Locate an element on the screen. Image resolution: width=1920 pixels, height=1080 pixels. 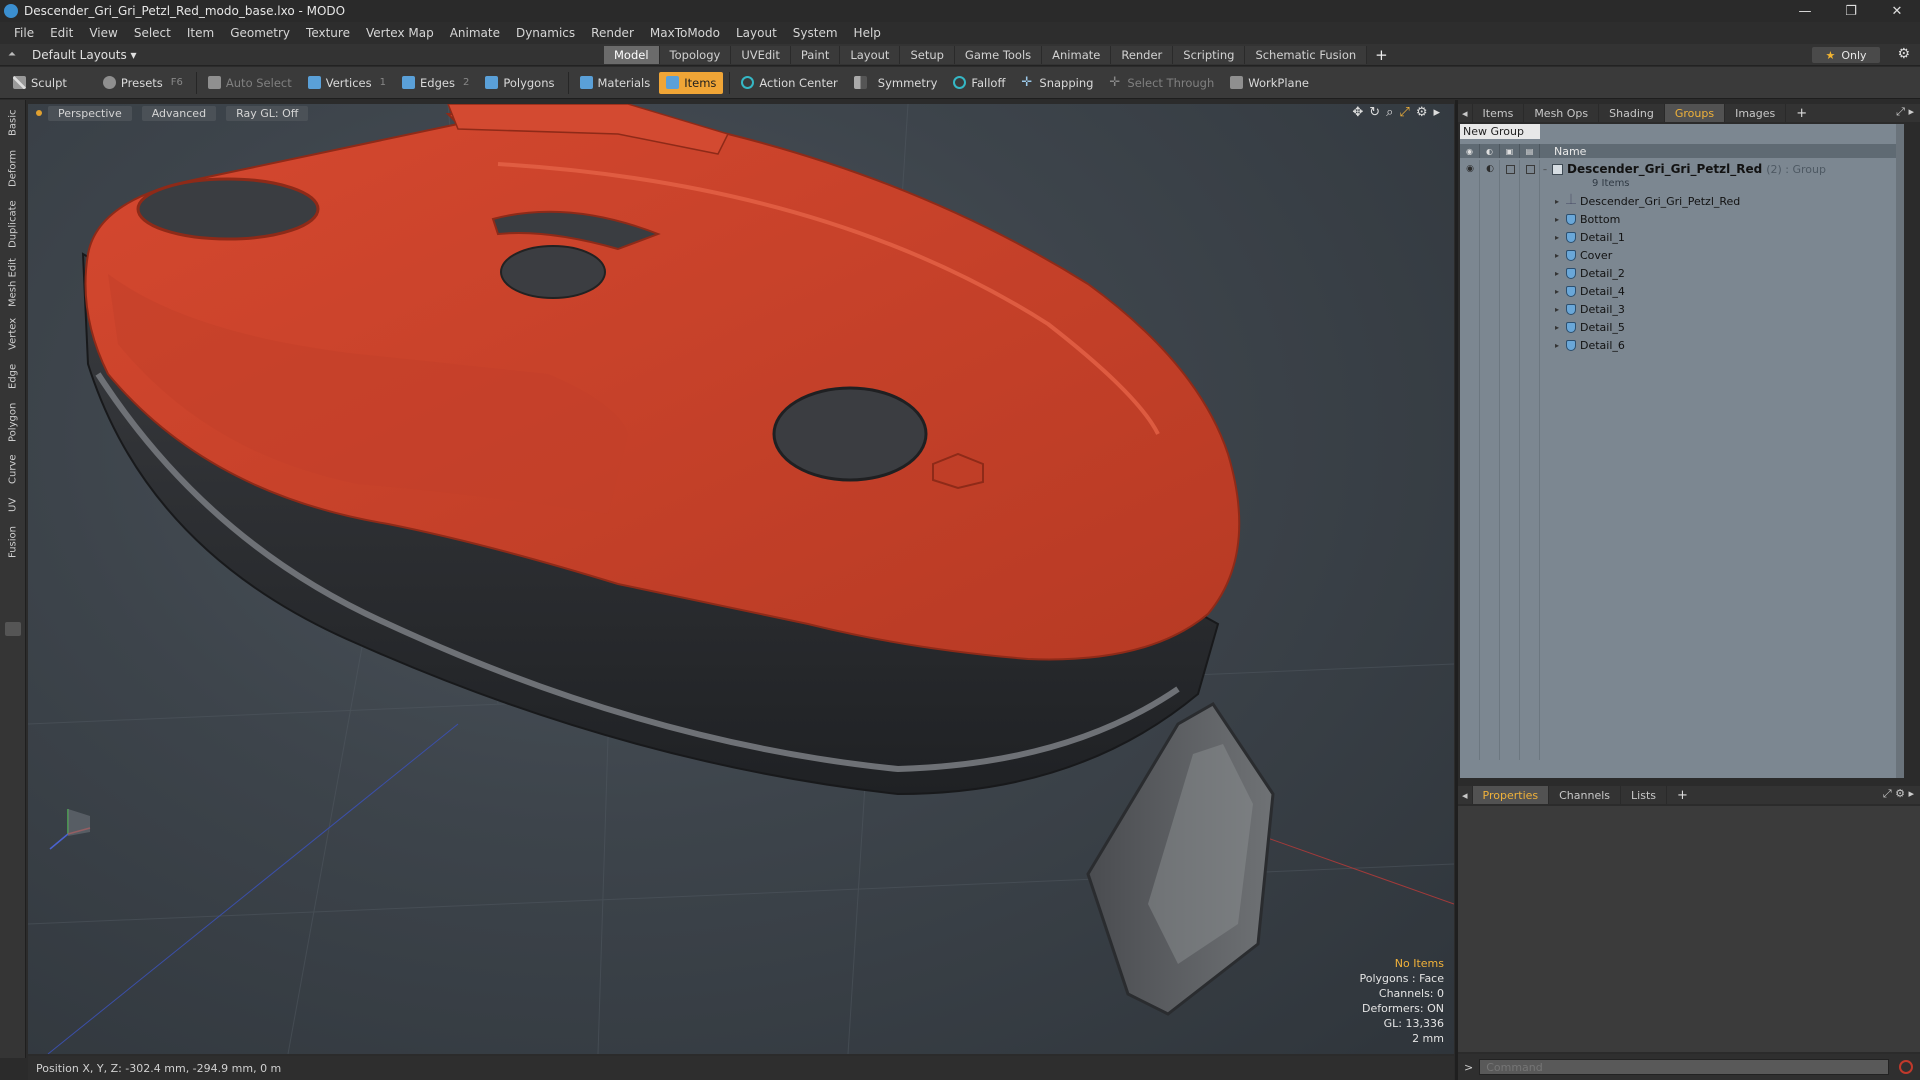
select-checkbox is located at coordinates (1530, 169).